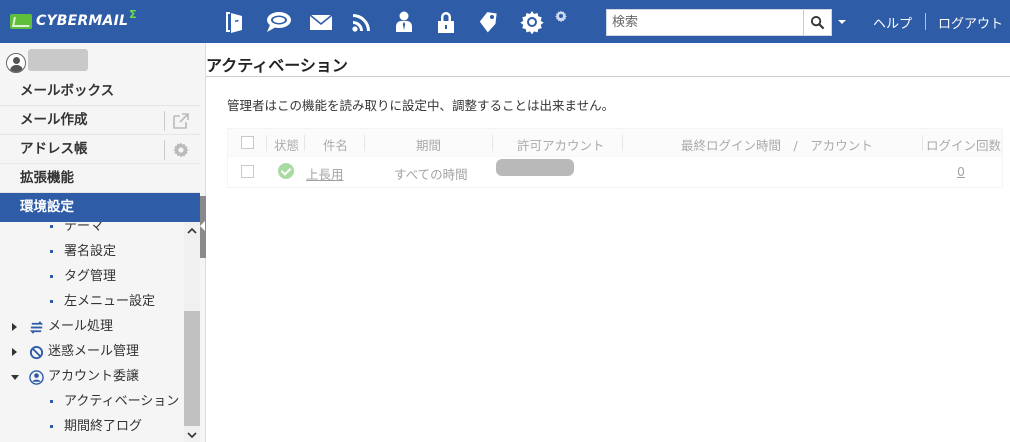 The width and height of the screenshot is (1010, 442). Describe the element at coordinates (277, 65) in the screenshot. I see `page-title: アクティベーション` at that location.